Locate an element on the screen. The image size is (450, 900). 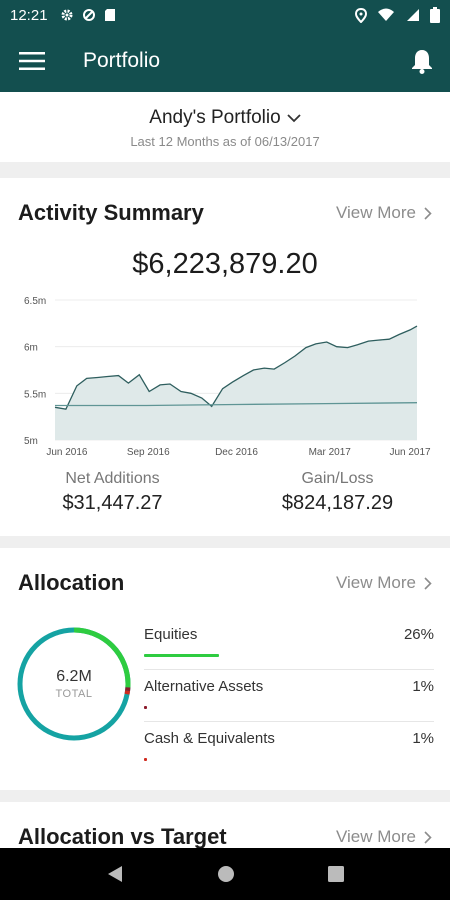
donut-center: 6.2M TOTAL is located at coordinates (74, 684).